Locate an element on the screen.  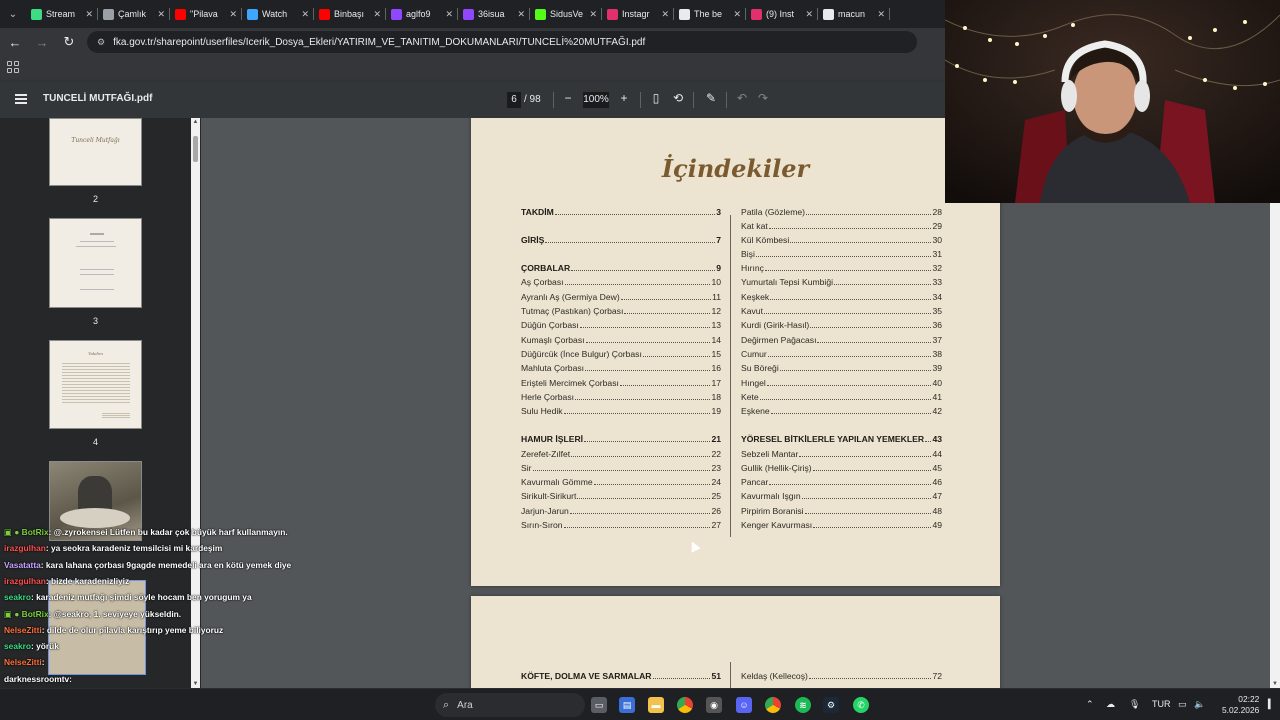
toc-entry: KÖFTE, DOLMA VE SARMALAR 51 is located at coordinates (621, 676).